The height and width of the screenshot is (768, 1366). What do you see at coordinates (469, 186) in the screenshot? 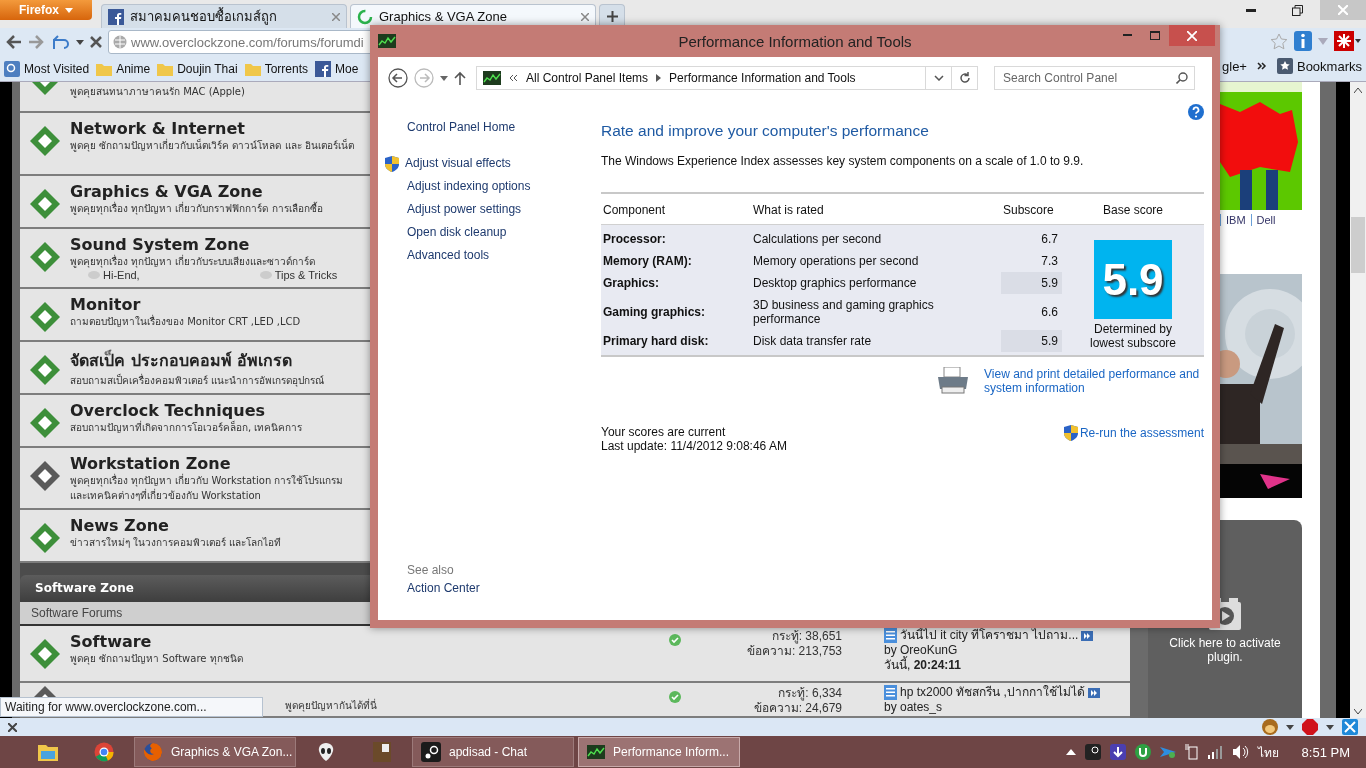
I see `task-link: Adjust indexing options` at bounding box center [469, 186].